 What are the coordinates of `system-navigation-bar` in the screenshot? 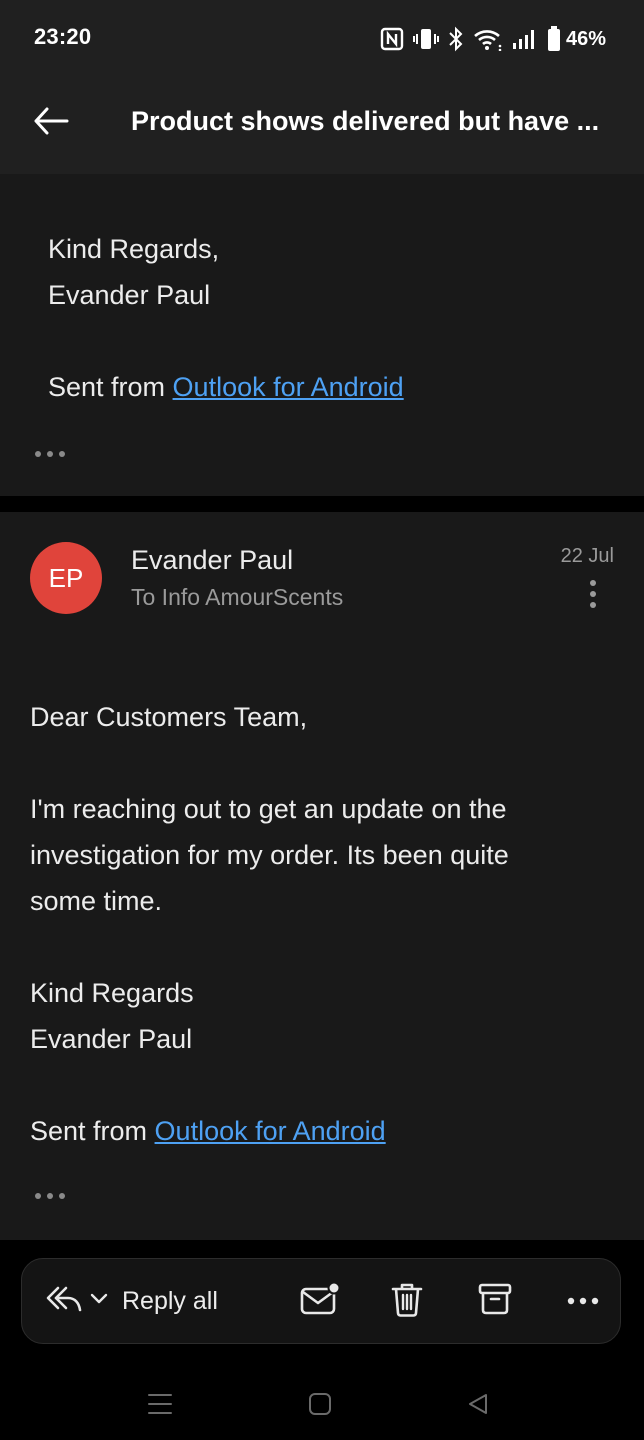 It's located at (322, 1405).